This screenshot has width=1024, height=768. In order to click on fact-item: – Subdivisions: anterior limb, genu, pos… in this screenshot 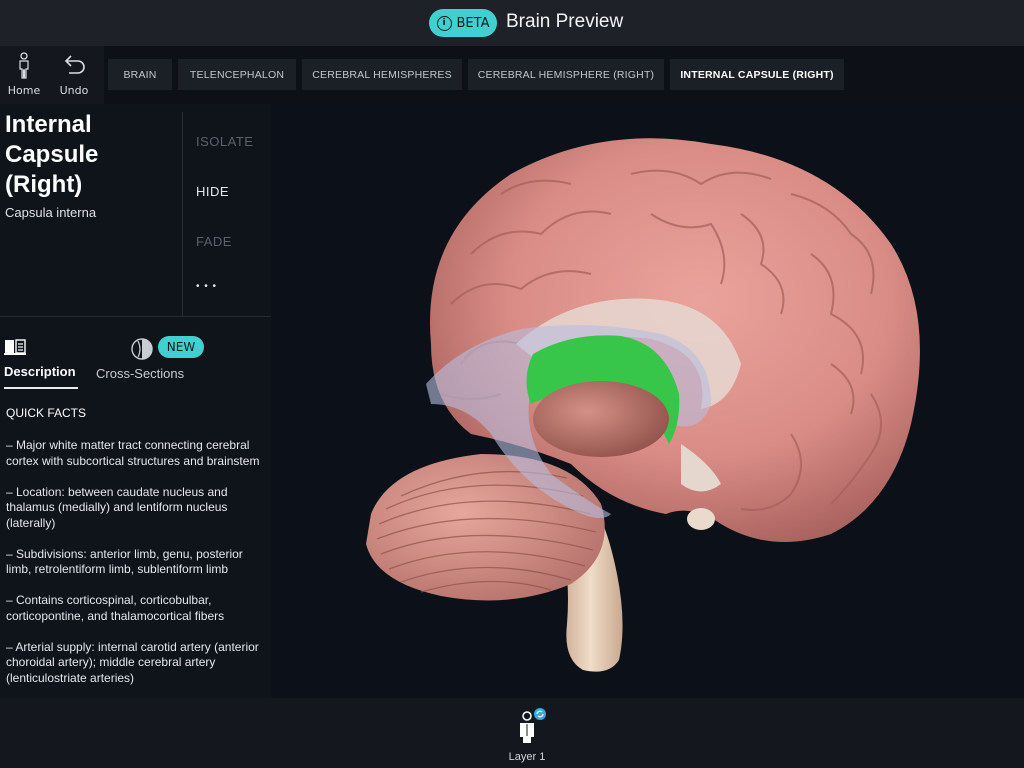, I will do `click(124, 561)`.